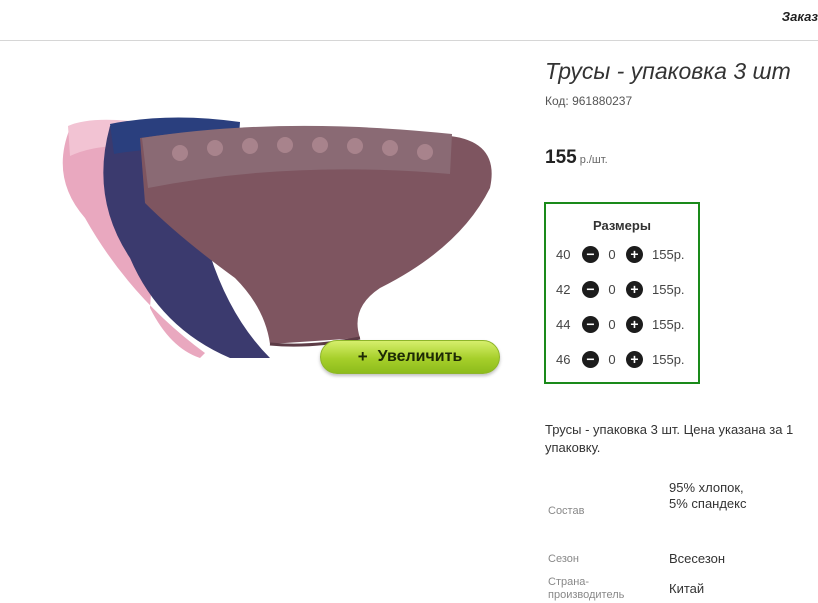 This screenshot has width=818, height=603. Describe the element at coordinates (622, 225) in the screenshot. I see `sizes-title: Размеры` at that location.